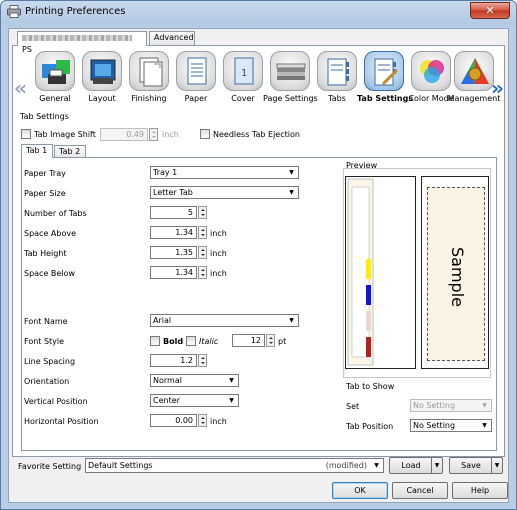  I want to click on space-above-unit: inch, so click(218, 233).